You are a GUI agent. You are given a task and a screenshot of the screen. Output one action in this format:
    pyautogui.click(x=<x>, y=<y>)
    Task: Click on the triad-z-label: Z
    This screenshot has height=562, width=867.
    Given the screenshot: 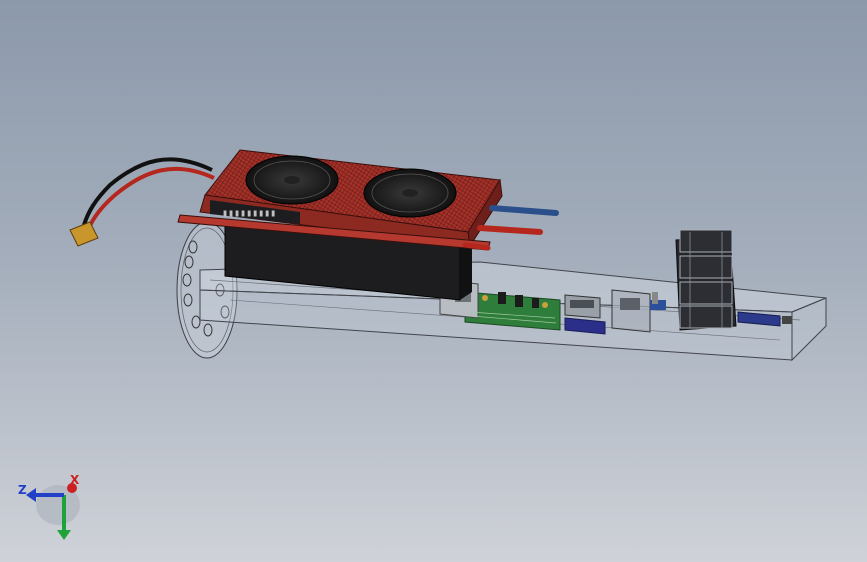 What is the action you would take?
    pyautogui.click(x=22, y=490)
    